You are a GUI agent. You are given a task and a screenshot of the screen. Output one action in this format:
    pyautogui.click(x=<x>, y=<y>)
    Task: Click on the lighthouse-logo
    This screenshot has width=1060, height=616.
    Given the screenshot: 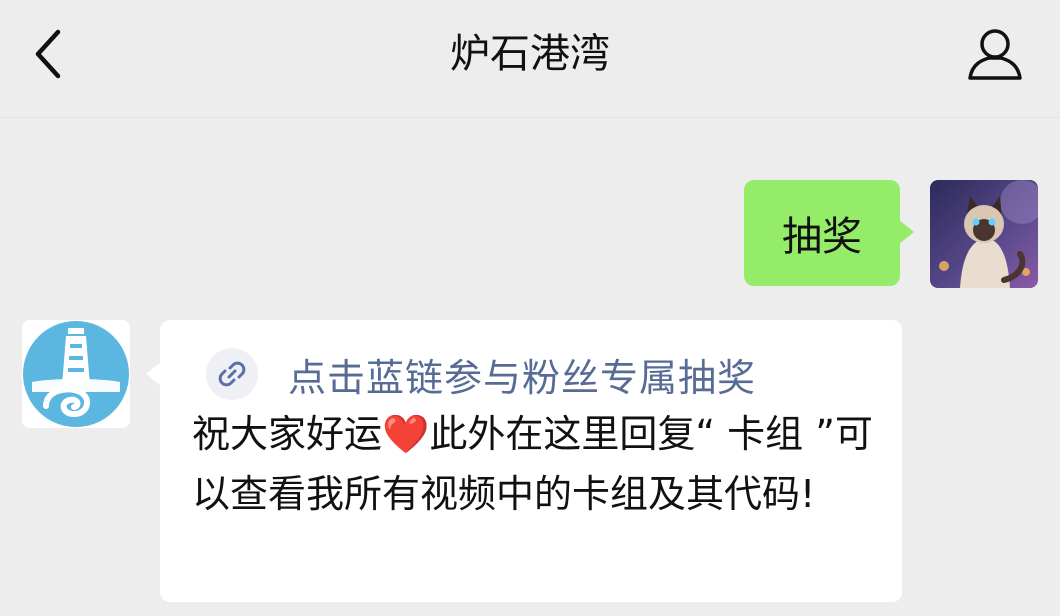 What is the action you would take?
    pyautogui.click(x=76, y=374)
    